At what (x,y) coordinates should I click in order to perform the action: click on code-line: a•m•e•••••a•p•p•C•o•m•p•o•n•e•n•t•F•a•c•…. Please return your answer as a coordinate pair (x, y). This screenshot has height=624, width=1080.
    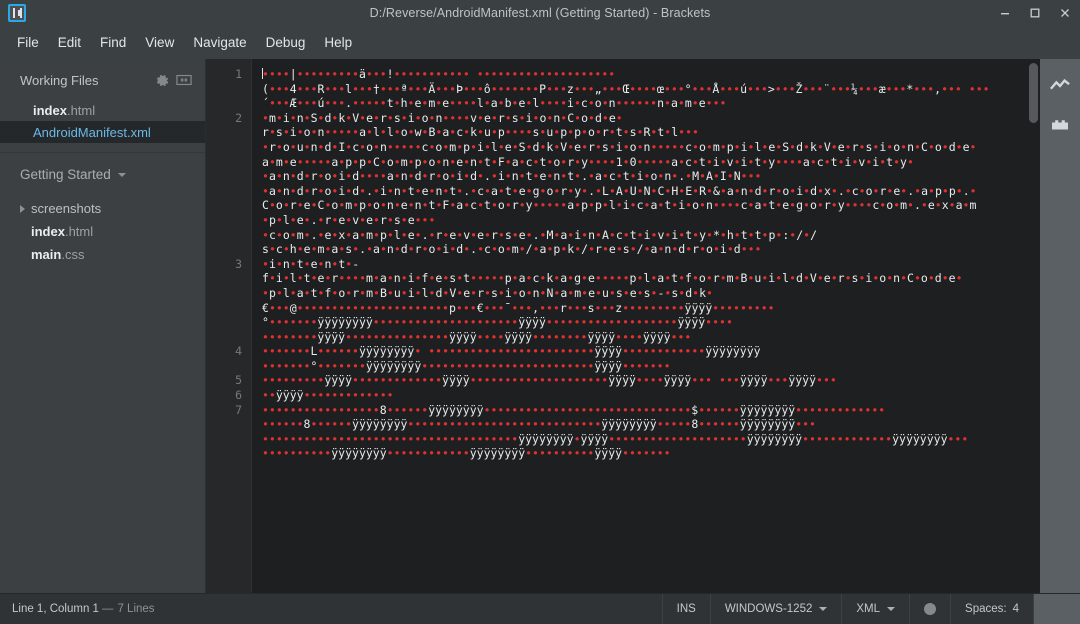
    Looking at the image, I should click on (651, 162).